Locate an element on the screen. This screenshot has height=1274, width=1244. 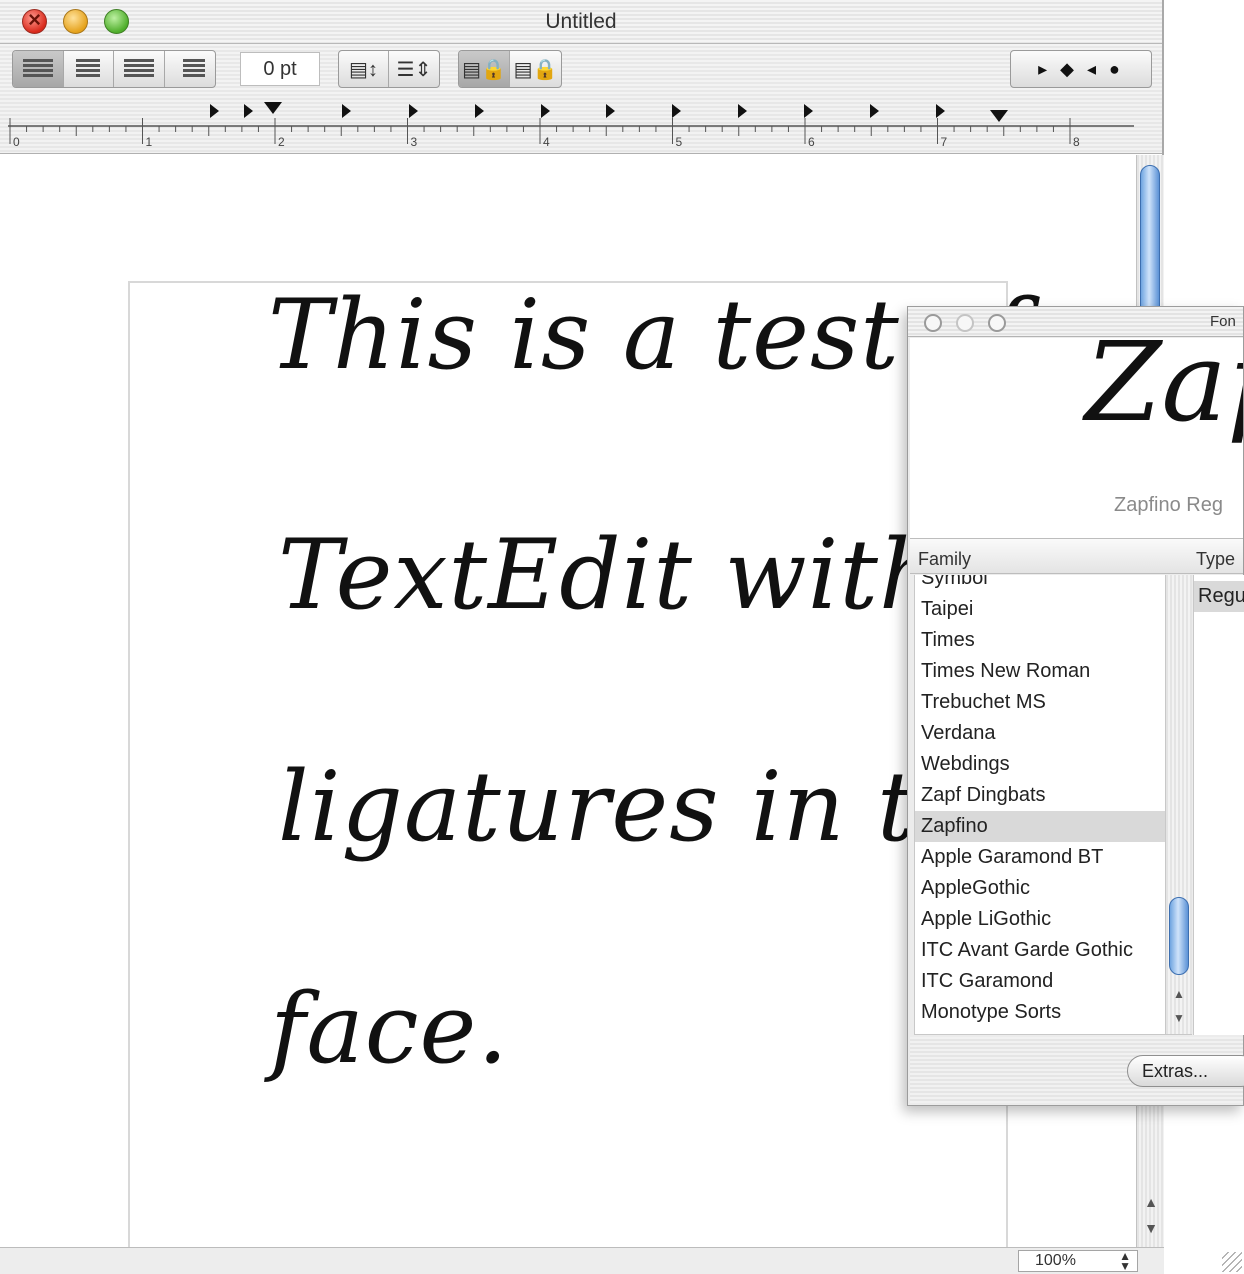
lock-open-icon: ▤🔒 is located at coordinates (535, 69).